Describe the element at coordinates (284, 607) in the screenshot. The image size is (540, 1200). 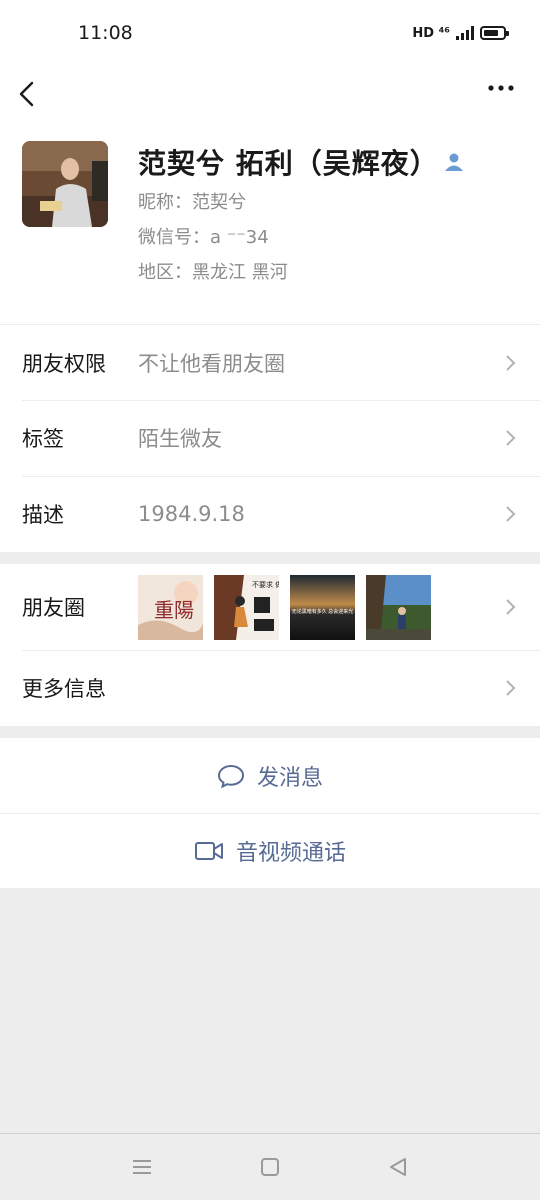
I see `moments-thumbnails: 重陽 不要求 做自己 人生` at that location.